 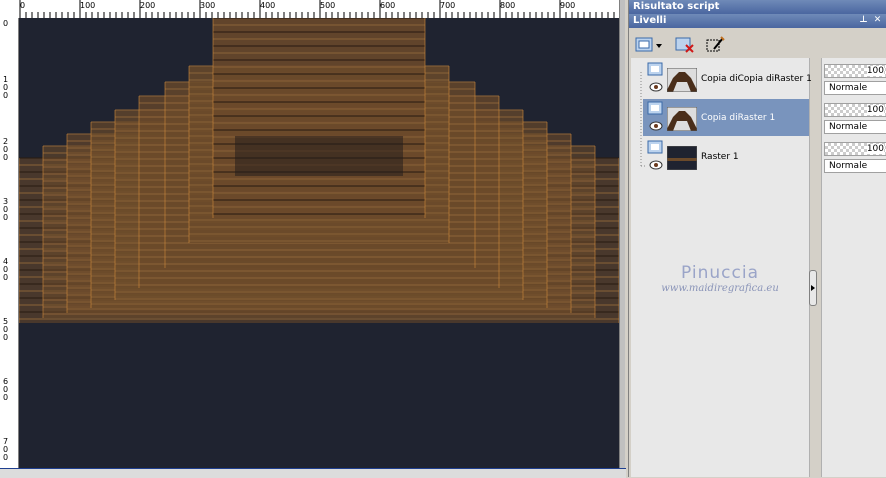 I want to click on ruler-tick-label: 100, so click(x=6, y=87).